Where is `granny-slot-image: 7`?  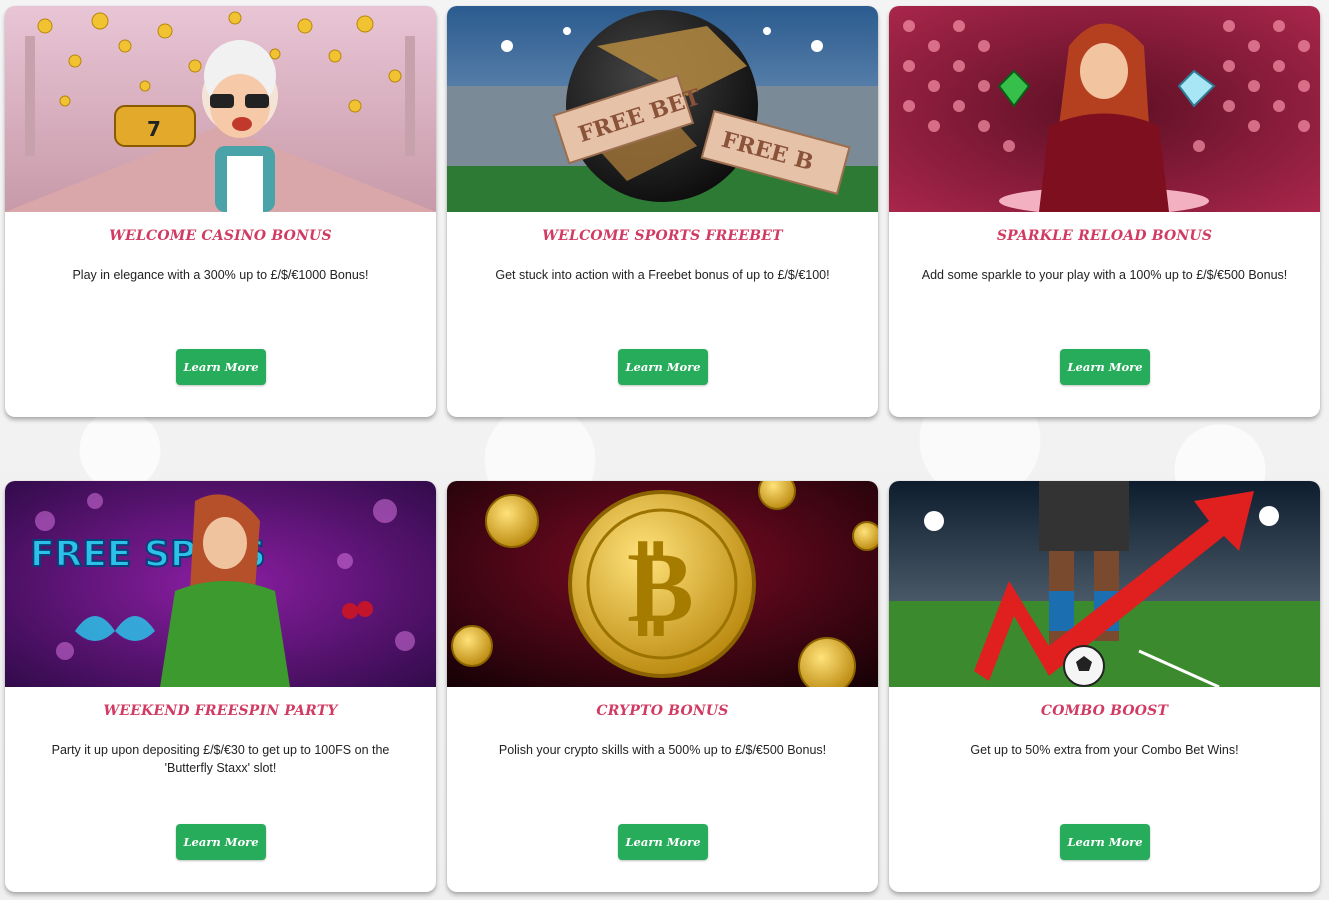
granny-slot-image: 7 is located at coordinates (220, 109).